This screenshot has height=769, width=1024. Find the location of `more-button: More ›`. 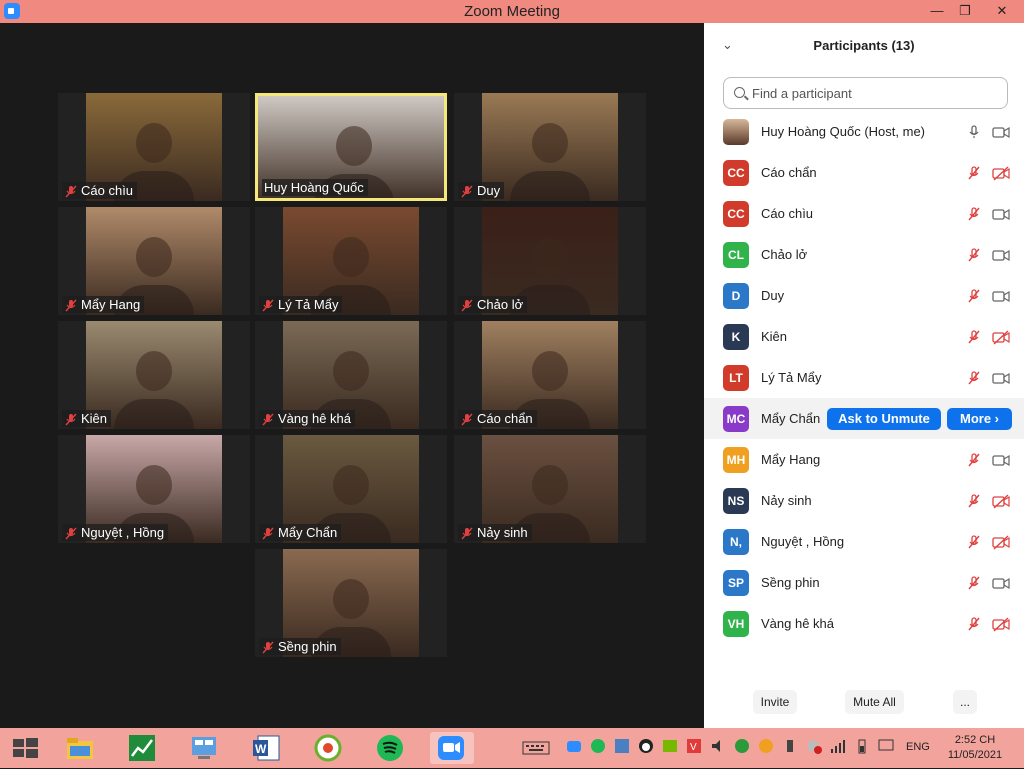

more-button: More › is located at coordinates (979, 418).